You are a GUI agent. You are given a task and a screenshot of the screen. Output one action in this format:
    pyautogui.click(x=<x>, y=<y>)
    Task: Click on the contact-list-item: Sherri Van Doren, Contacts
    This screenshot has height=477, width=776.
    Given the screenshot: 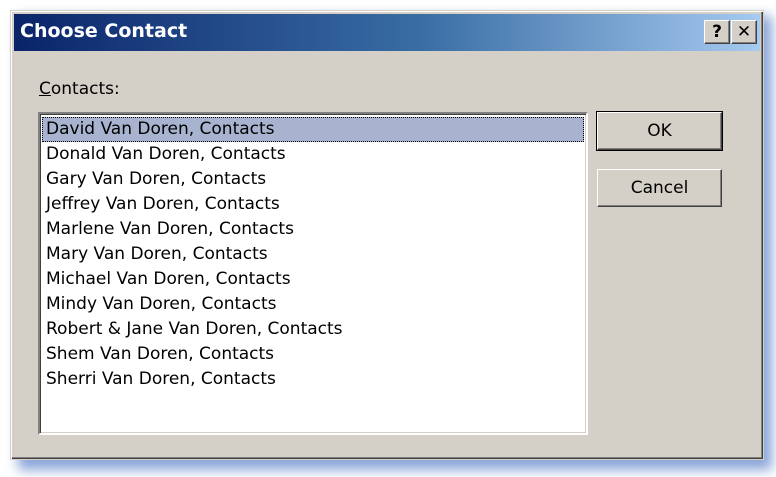 What is the action you would take?
    pyautogui.click(x=313, y=379)
    